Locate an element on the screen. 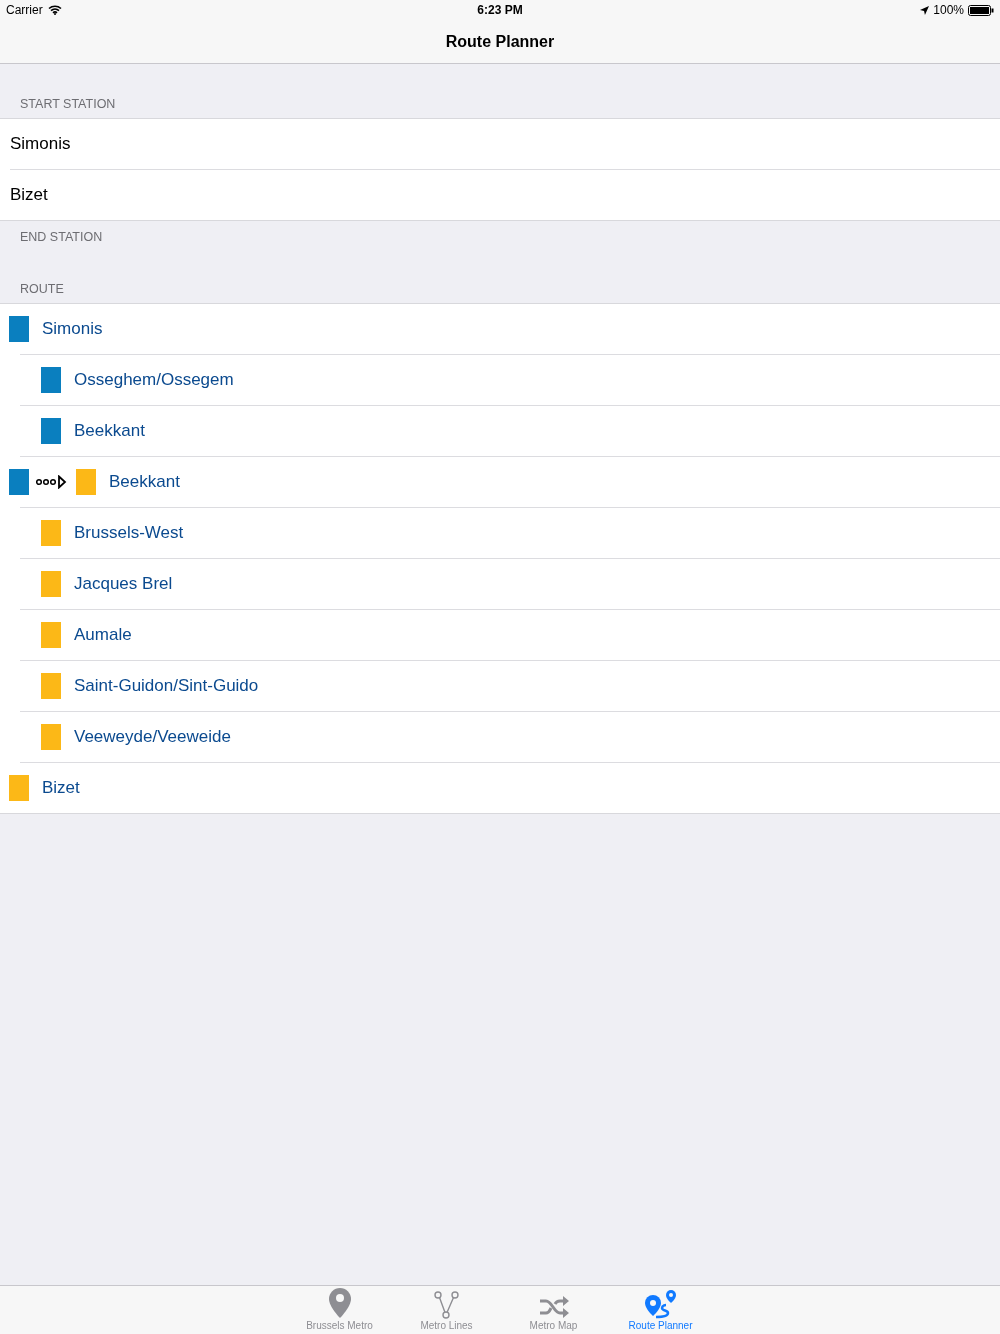 The image size is (1000, 1334). station-name: Jacques Brel is located at coordinates (123, 584).